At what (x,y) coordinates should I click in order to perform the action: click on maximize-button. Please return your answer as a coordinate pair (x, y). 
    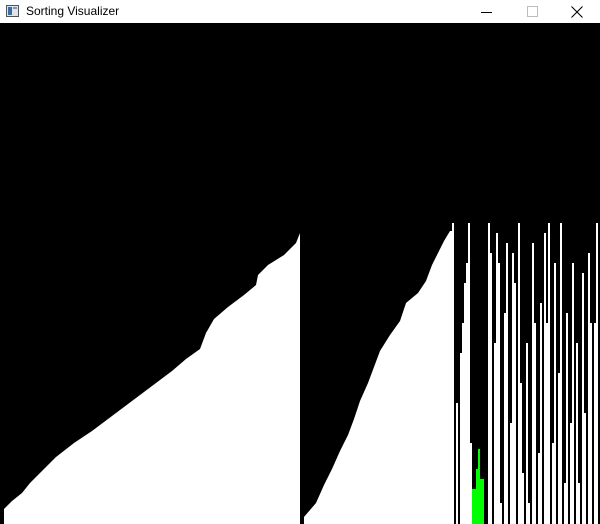
    Looking at the image, I should click on (533, 11).